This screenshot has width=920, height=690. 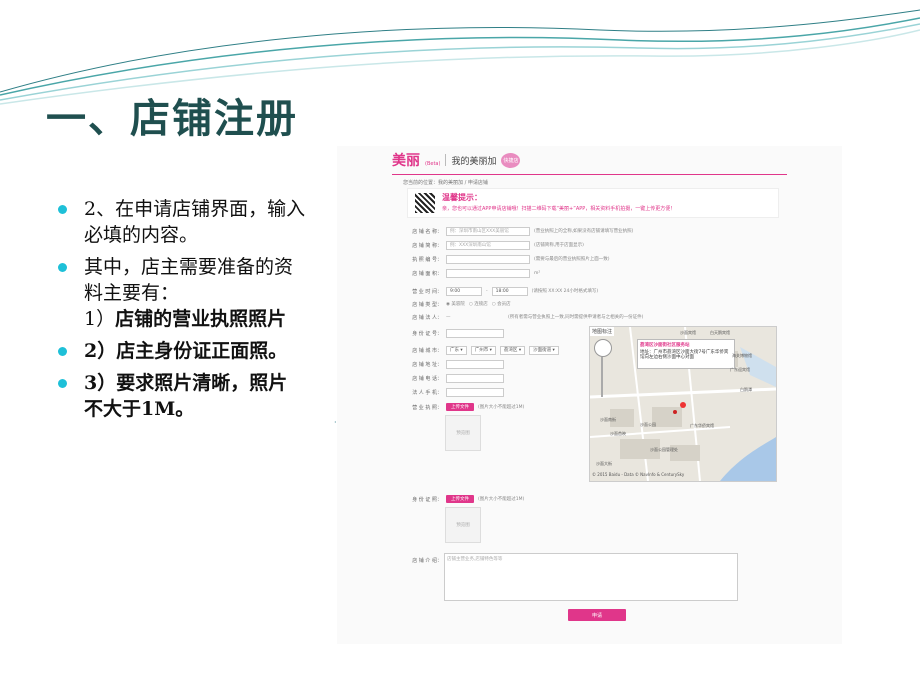 I want to click on form-row-license-upload: 营 业 执 照： 上传文件 (图片大小不能超过1M), so click(x=466, y=407).